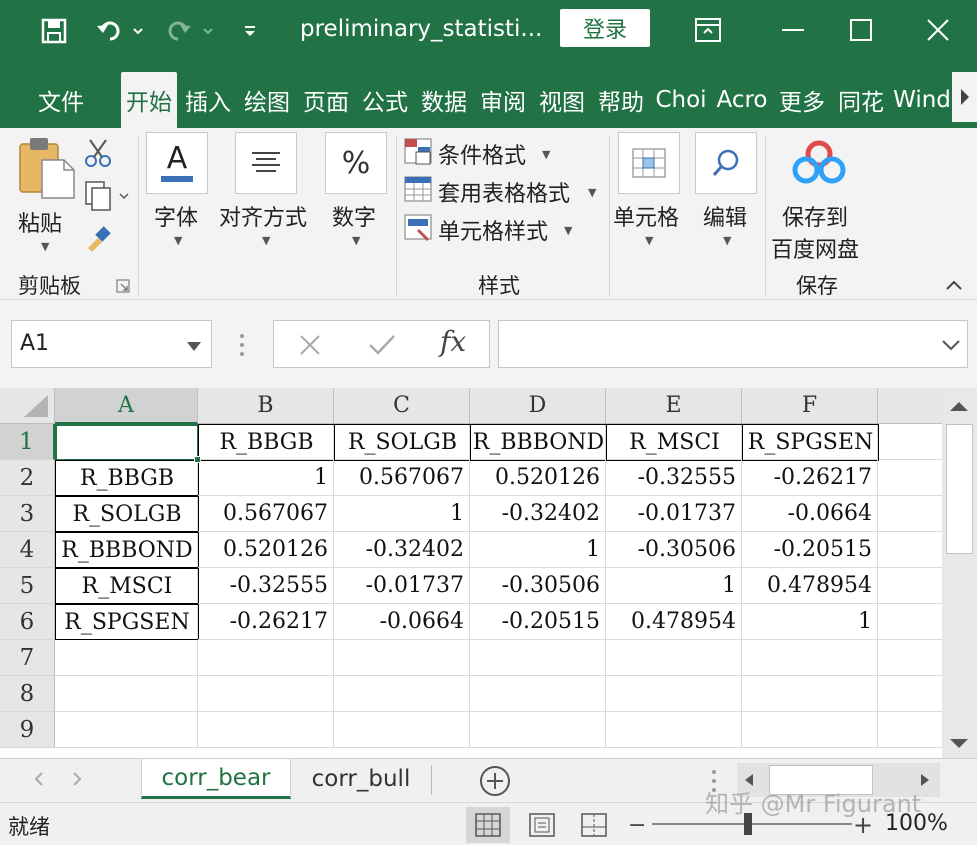  Describe the element at coordinates (964, 97) in the screenshot. I see `tab-scroll-right-icon` at that location.